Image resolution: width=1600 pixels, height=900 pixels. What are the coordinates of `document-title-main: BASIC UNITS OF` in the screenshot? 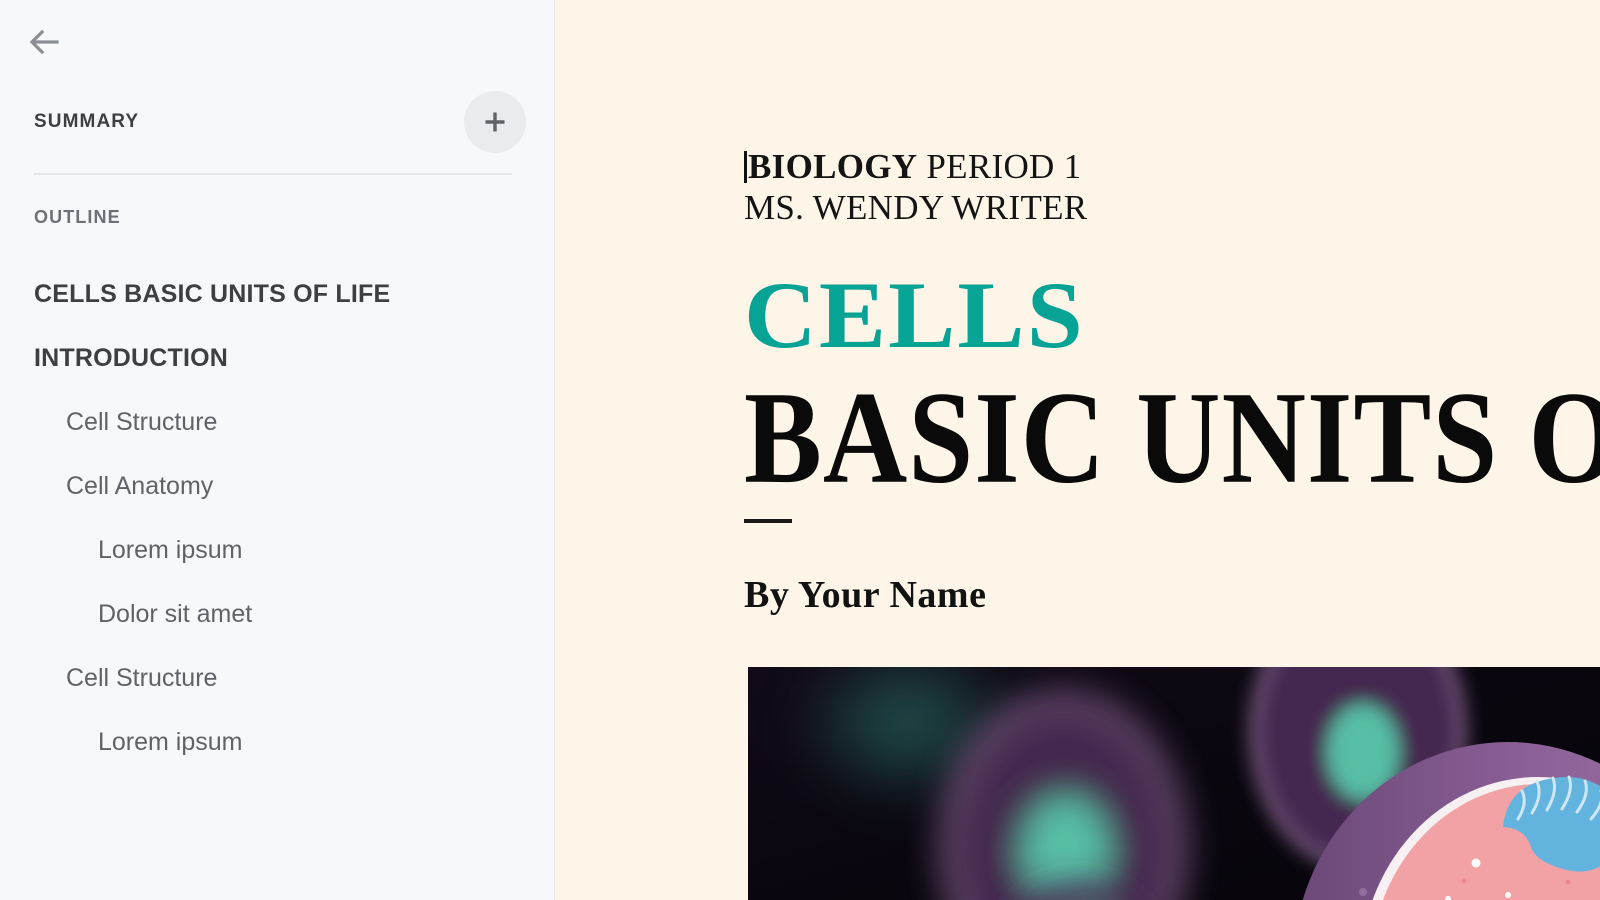 It's located at (1172, 437).